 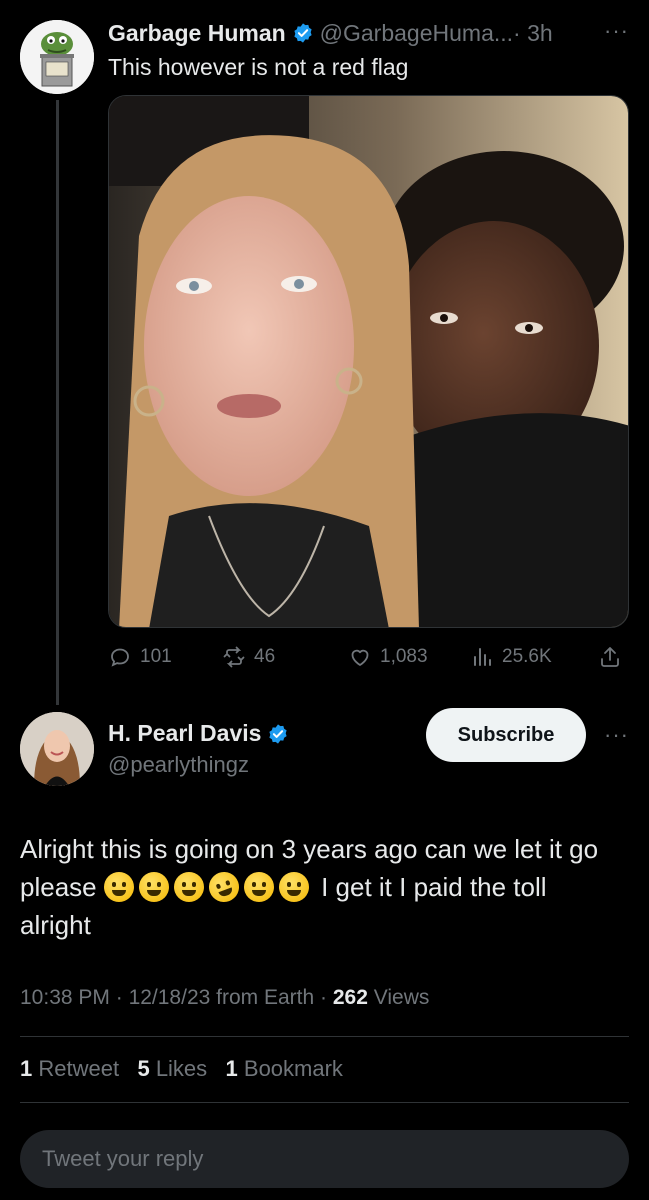 I want to click on retweet-button: 46, so click(x=248, y=657).